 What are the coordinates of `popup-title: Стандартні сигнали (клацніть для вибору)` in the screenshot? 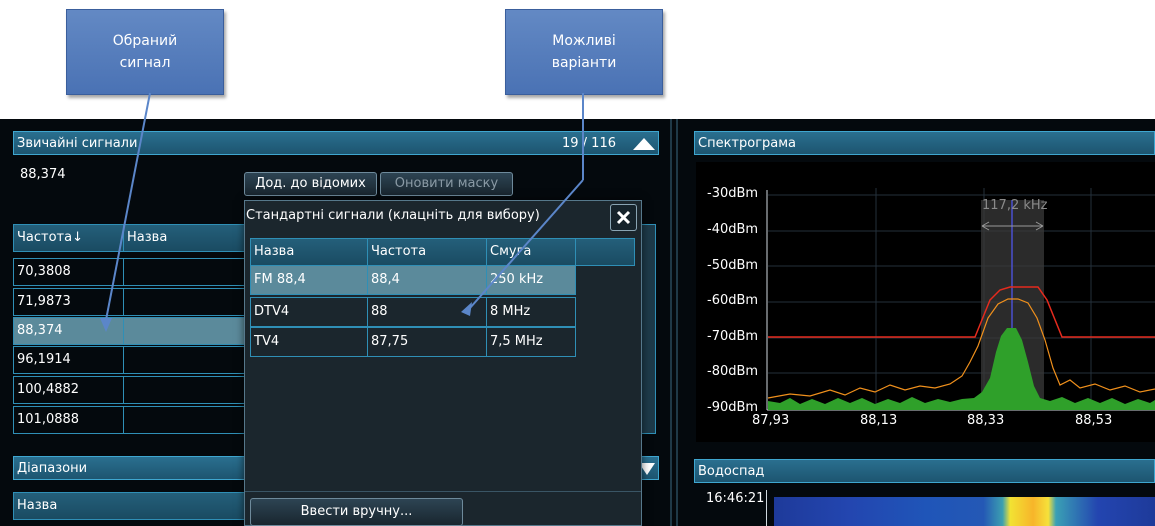 It's located at (393, 215).